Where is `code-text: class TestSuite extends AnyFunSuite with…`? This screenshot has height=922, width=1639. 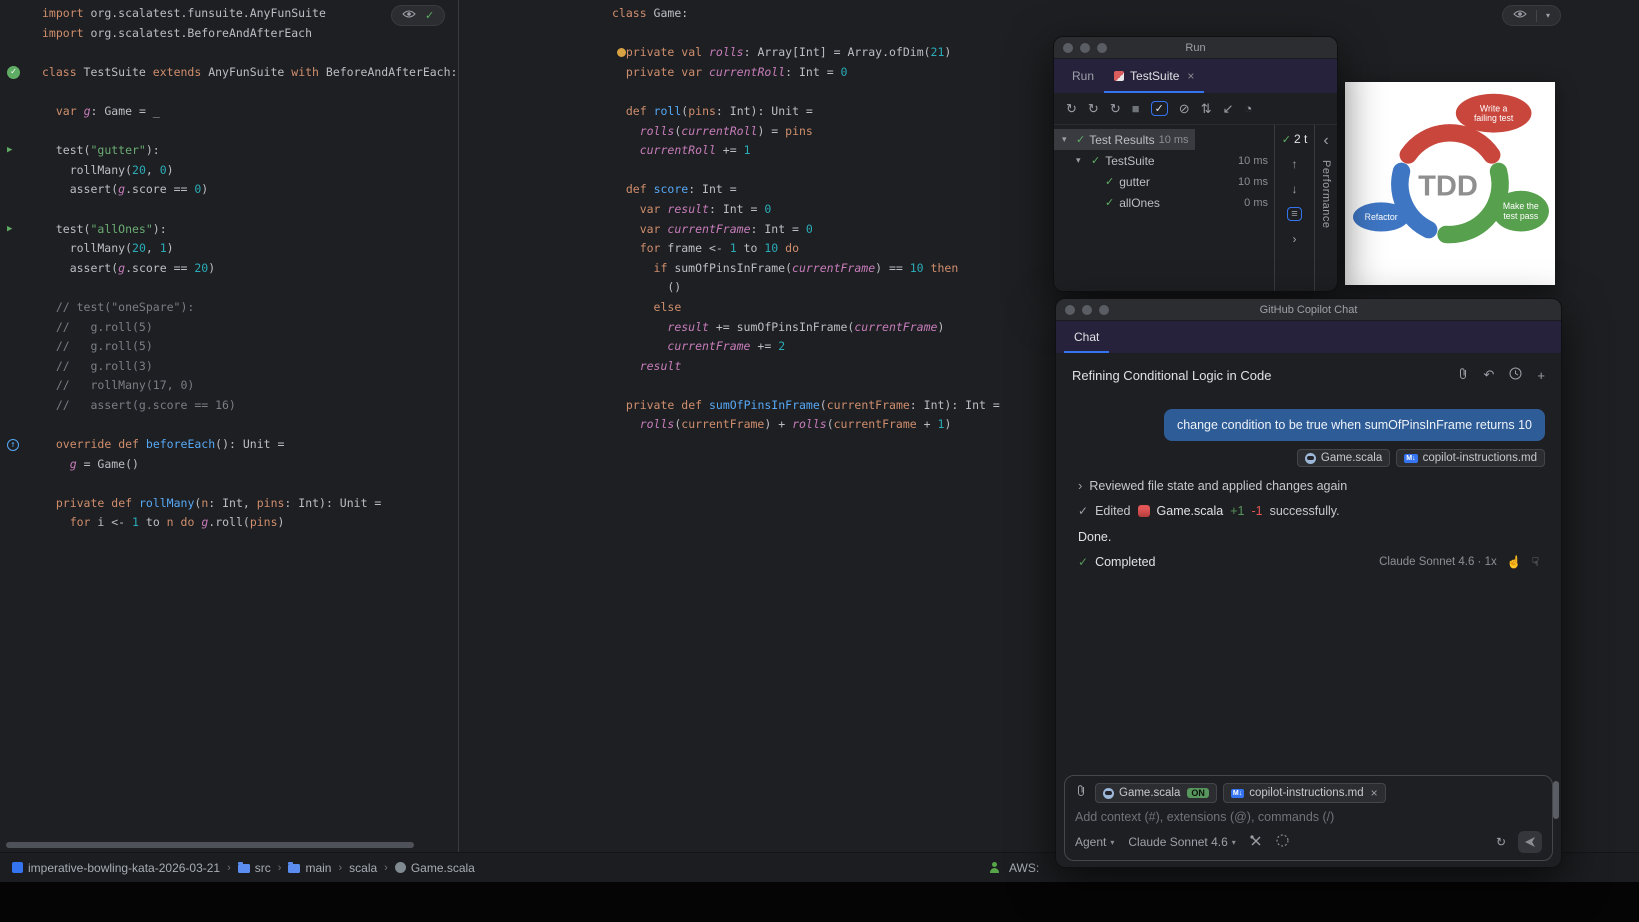
code-text: class TestSuite extends AnyFunSuite with… is located at coordinates (249, 73).